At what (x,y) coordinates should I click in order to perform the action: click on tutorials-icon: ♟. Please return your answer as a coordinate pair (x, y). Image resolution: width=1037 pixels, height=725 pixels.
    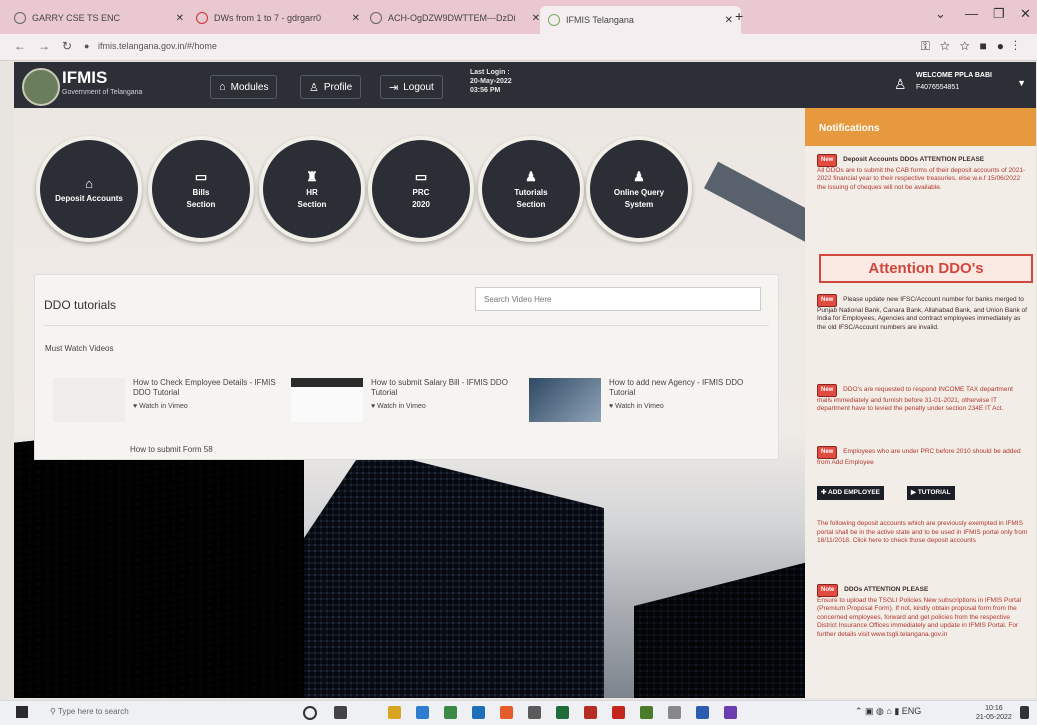
    Looking at the image, I should click on (531, 176).